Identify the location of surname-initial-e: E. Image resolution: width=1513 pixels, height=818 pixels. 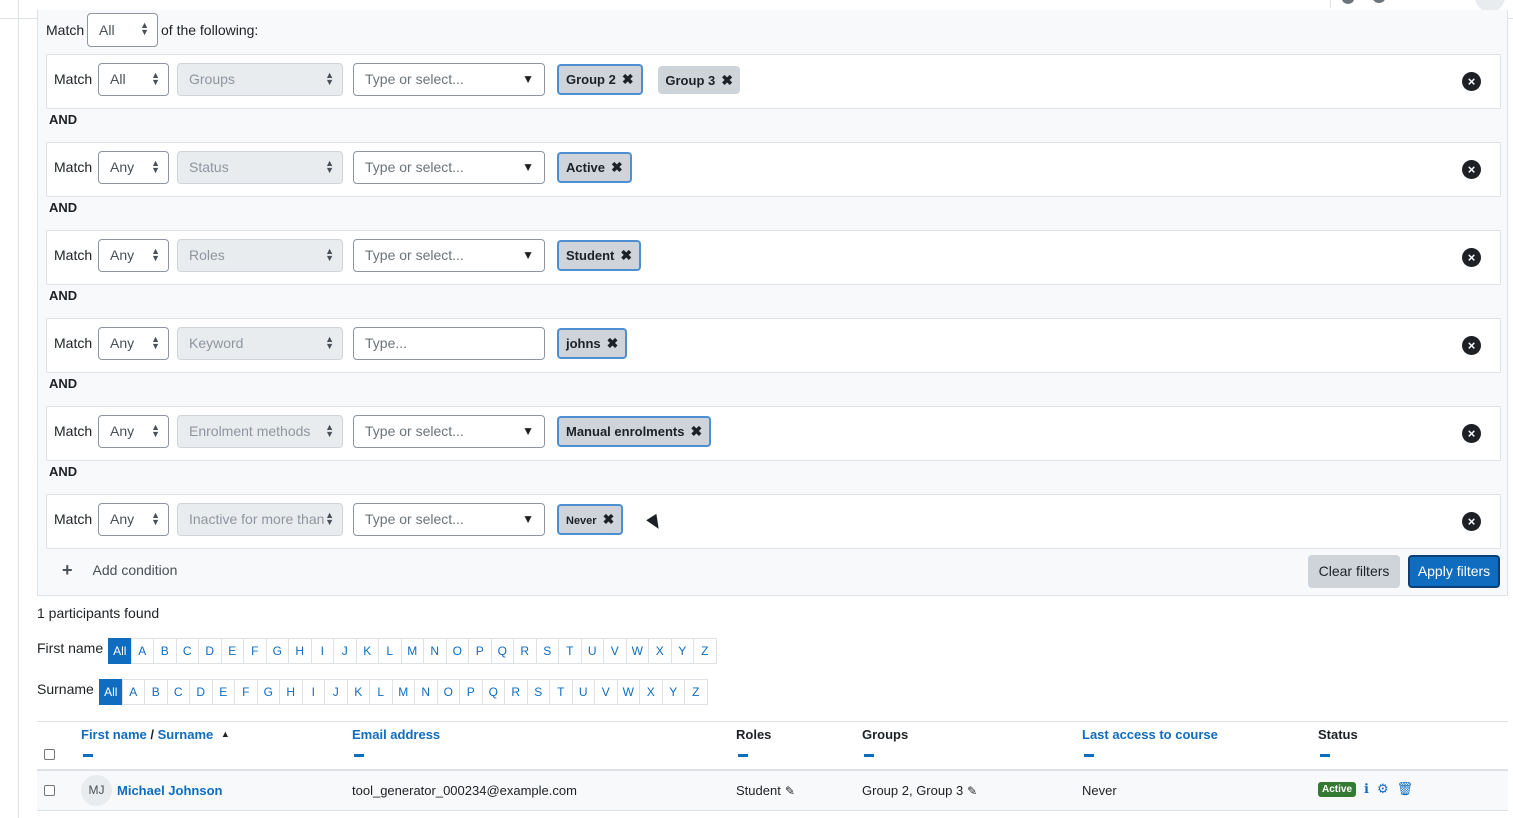
(223, 692).